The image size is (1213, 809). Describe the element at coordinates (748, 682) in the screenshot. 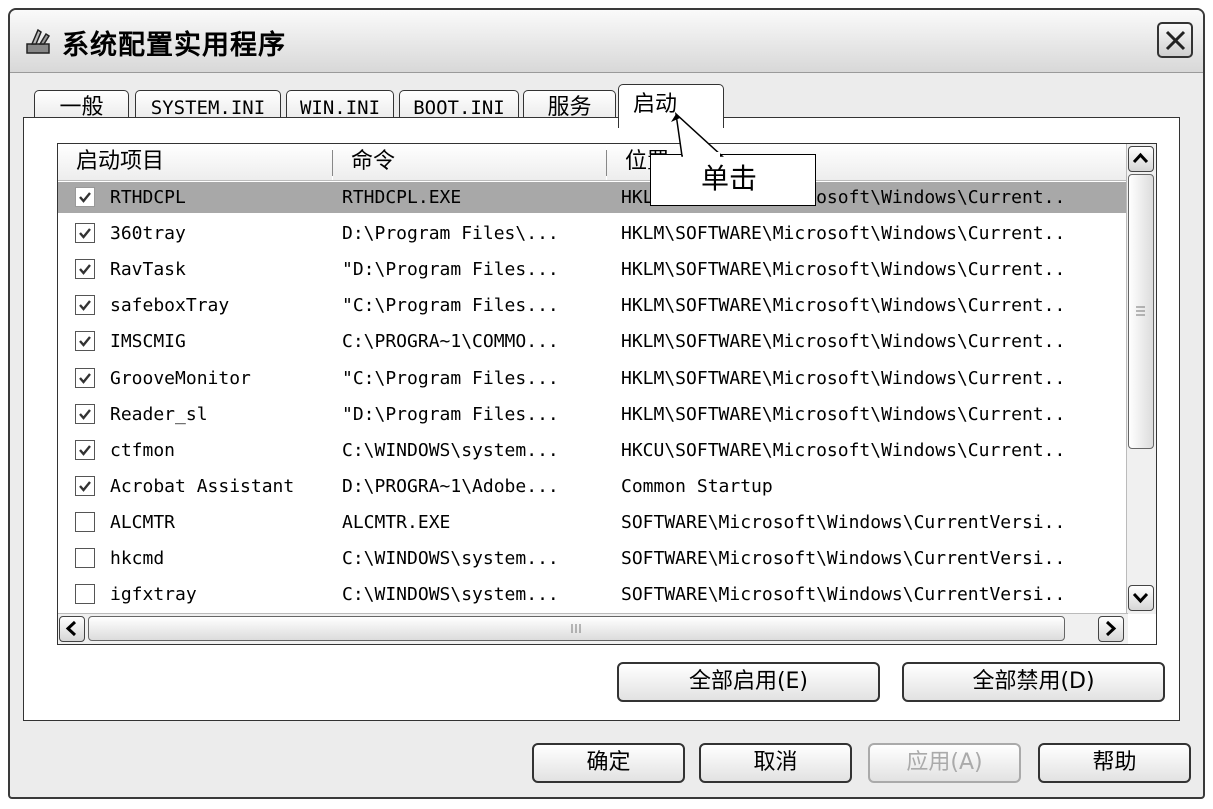

I see `enable-all-button: 全部启用(E)` at that location.